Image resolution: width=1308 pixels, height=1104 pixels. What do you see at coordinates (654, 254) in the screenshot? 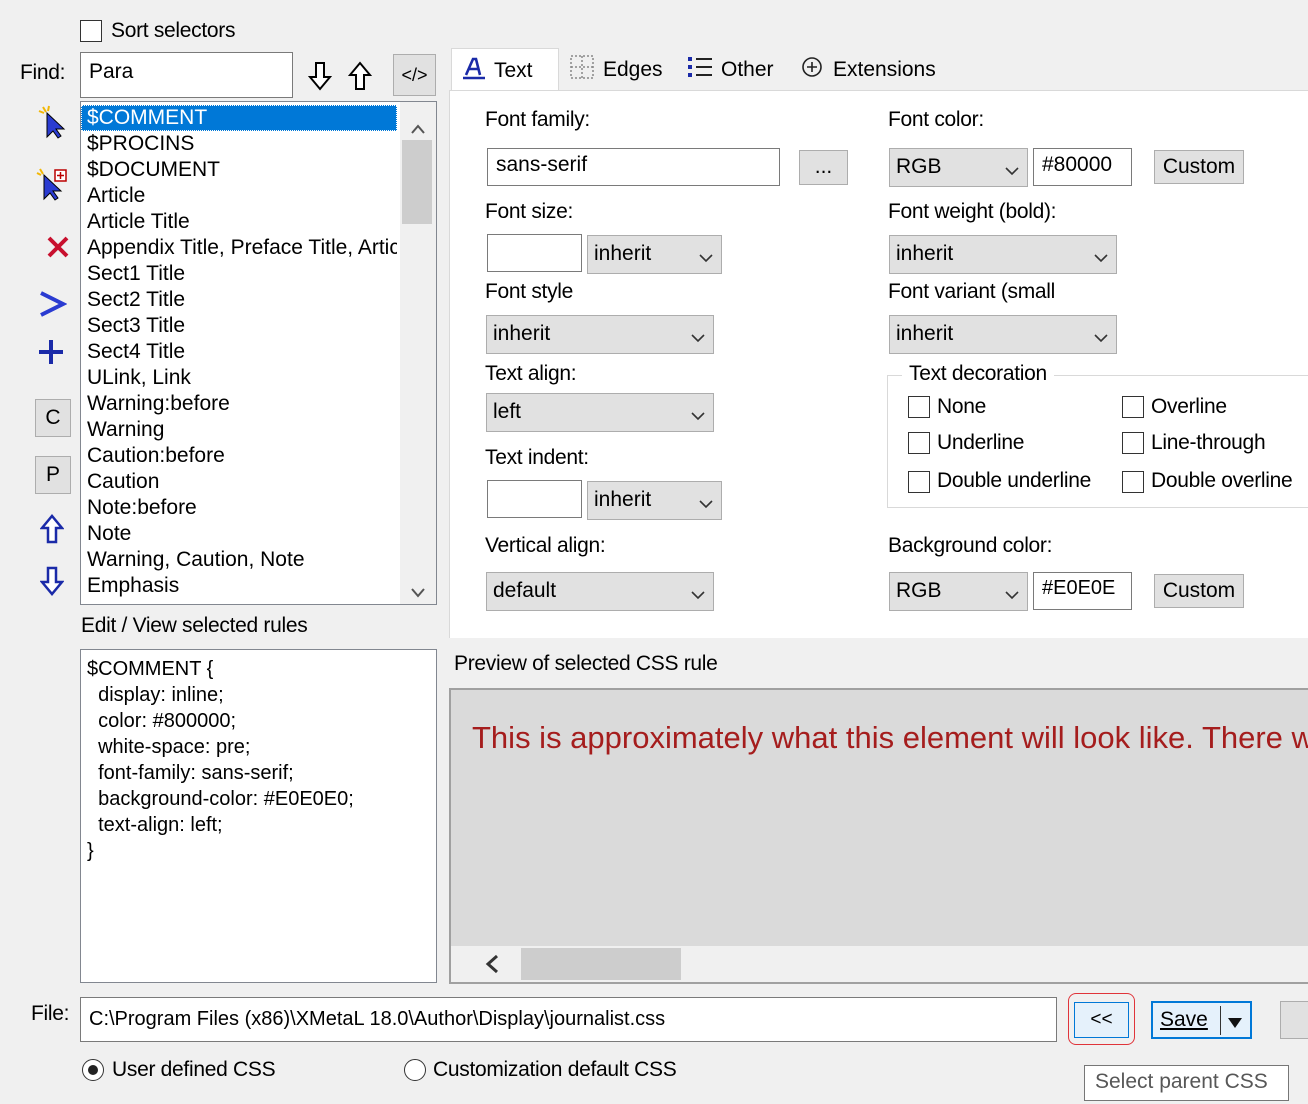
I see `font-size-unit-select: inherit` at bounding box center [654, 254].